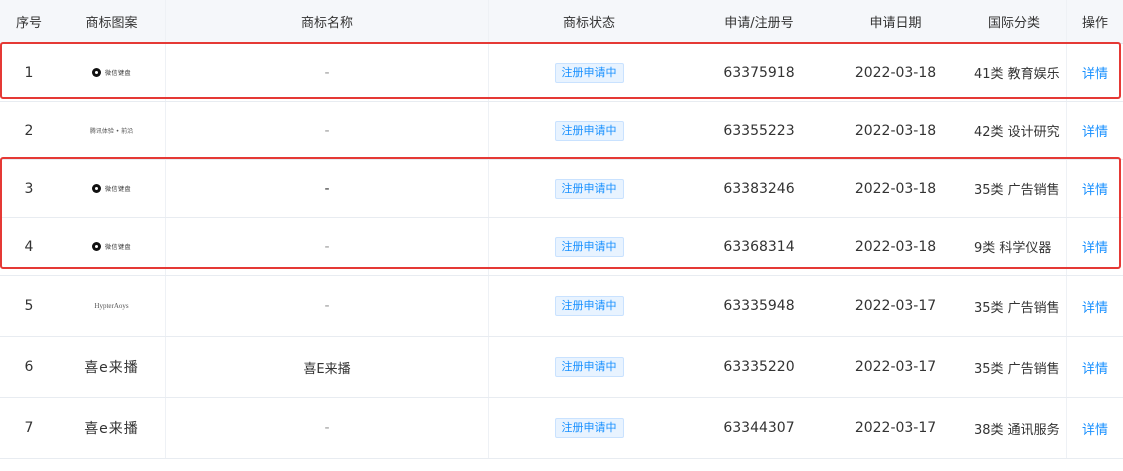 The image size is (1123, 471). I want to click on row-no: 2, so click(29, 130).